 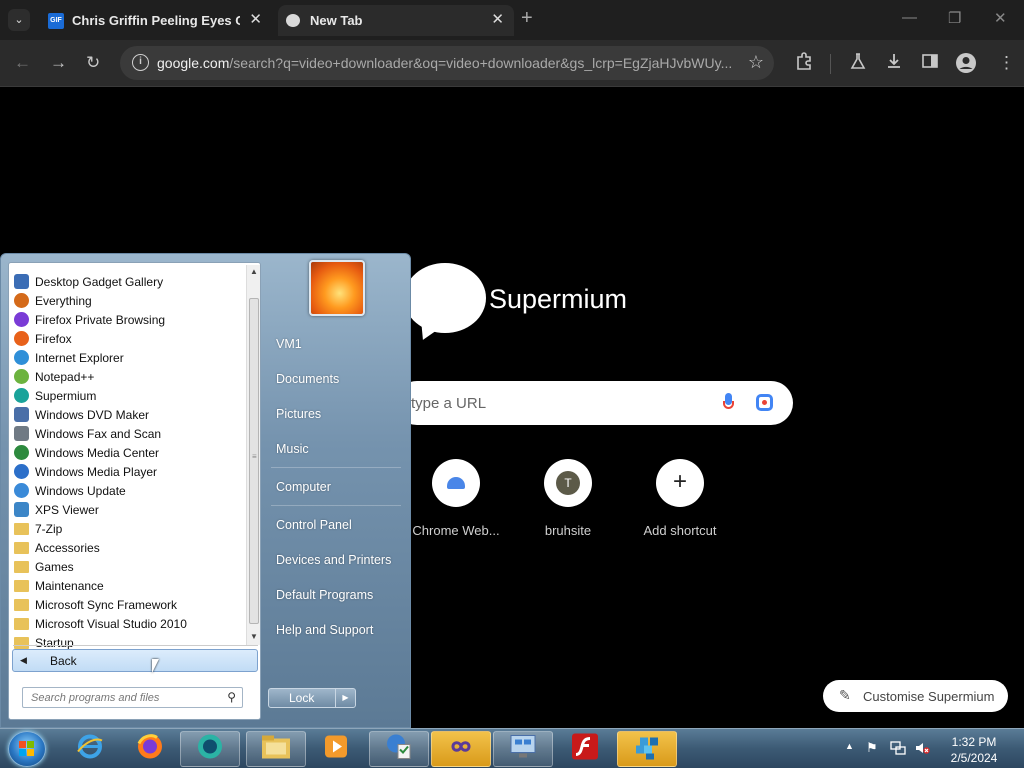 I want to click on tab-title: Chris Griffin Peeling Eyes Out (, so click(x=156, y=20).